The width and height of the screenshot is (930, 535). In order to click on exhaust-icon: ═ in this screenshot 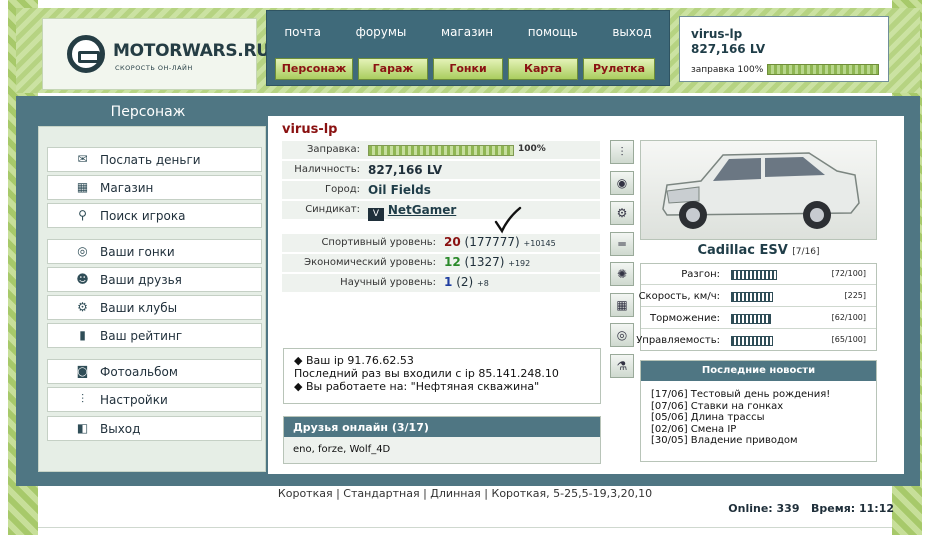, I will do `click(622, 243)`.